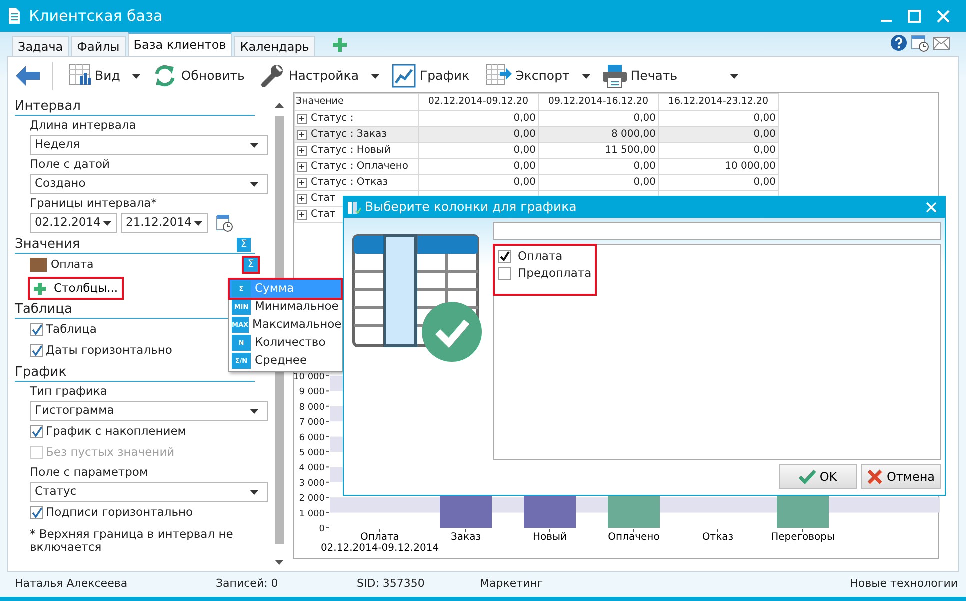  Describe the element at coordinates (68, 391) in the screenshot. I see `field-label: Тип графика` at that location.